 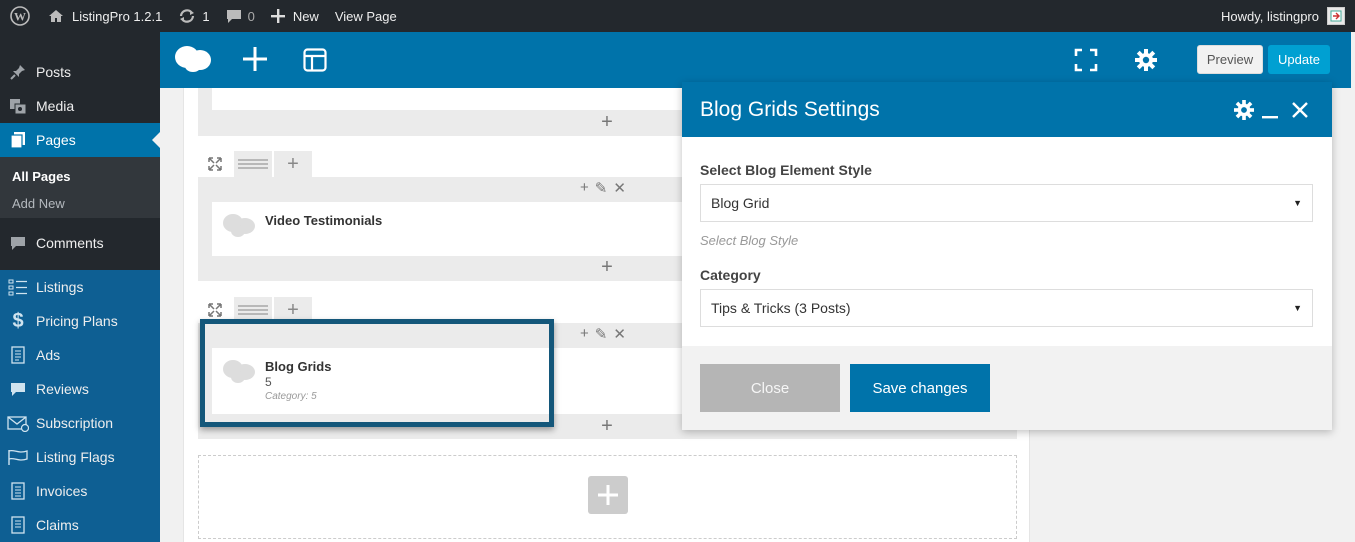 What do you see at coordinates (80, 106) in the screenshot?
I see `sidebar-item-media: Media` at bounding box center [80, 106].